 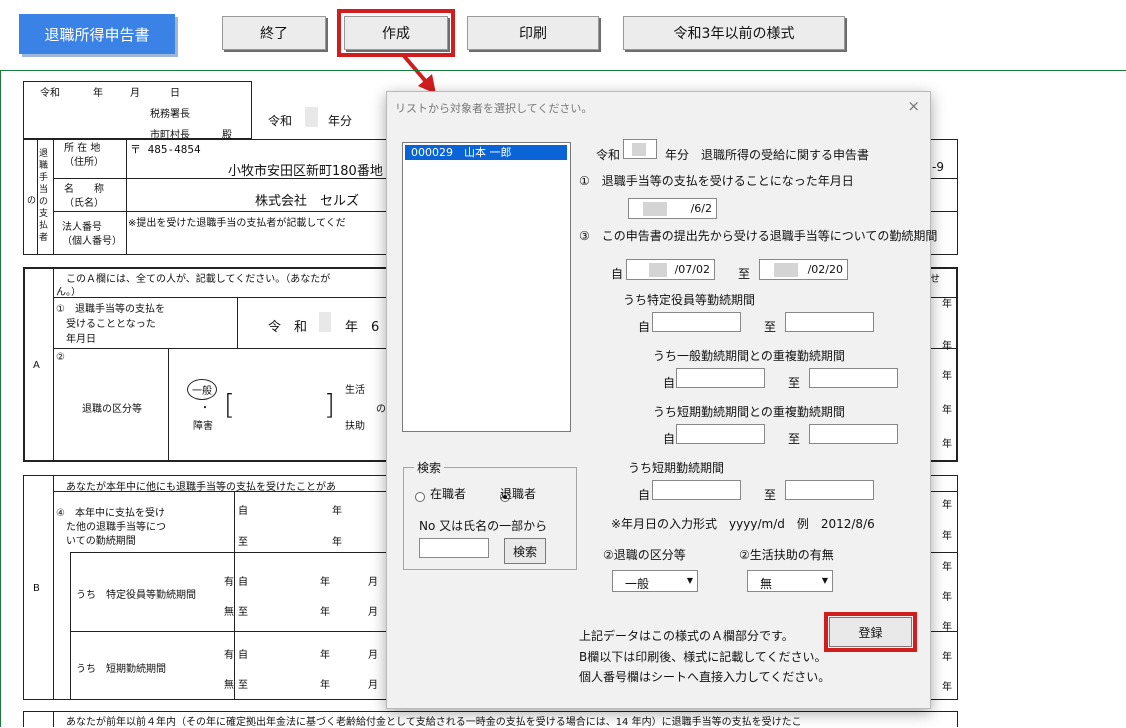 I want to click on person-listbox: 000029 山本 一郎, so click(x=486, y=287).